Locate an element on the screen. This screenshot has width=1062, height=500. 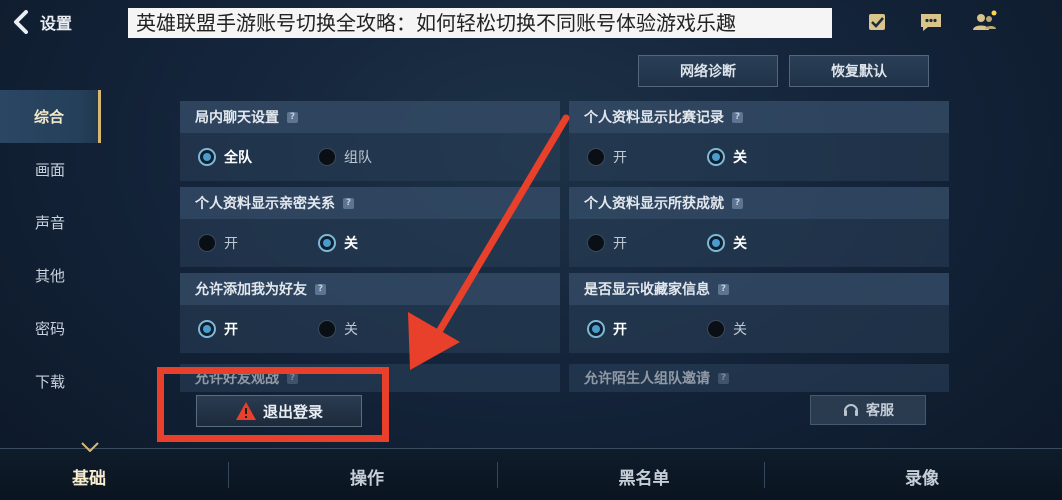
setting-chat: 局内聊天设置? 全队 组队 is located at coordinates (370, 141).